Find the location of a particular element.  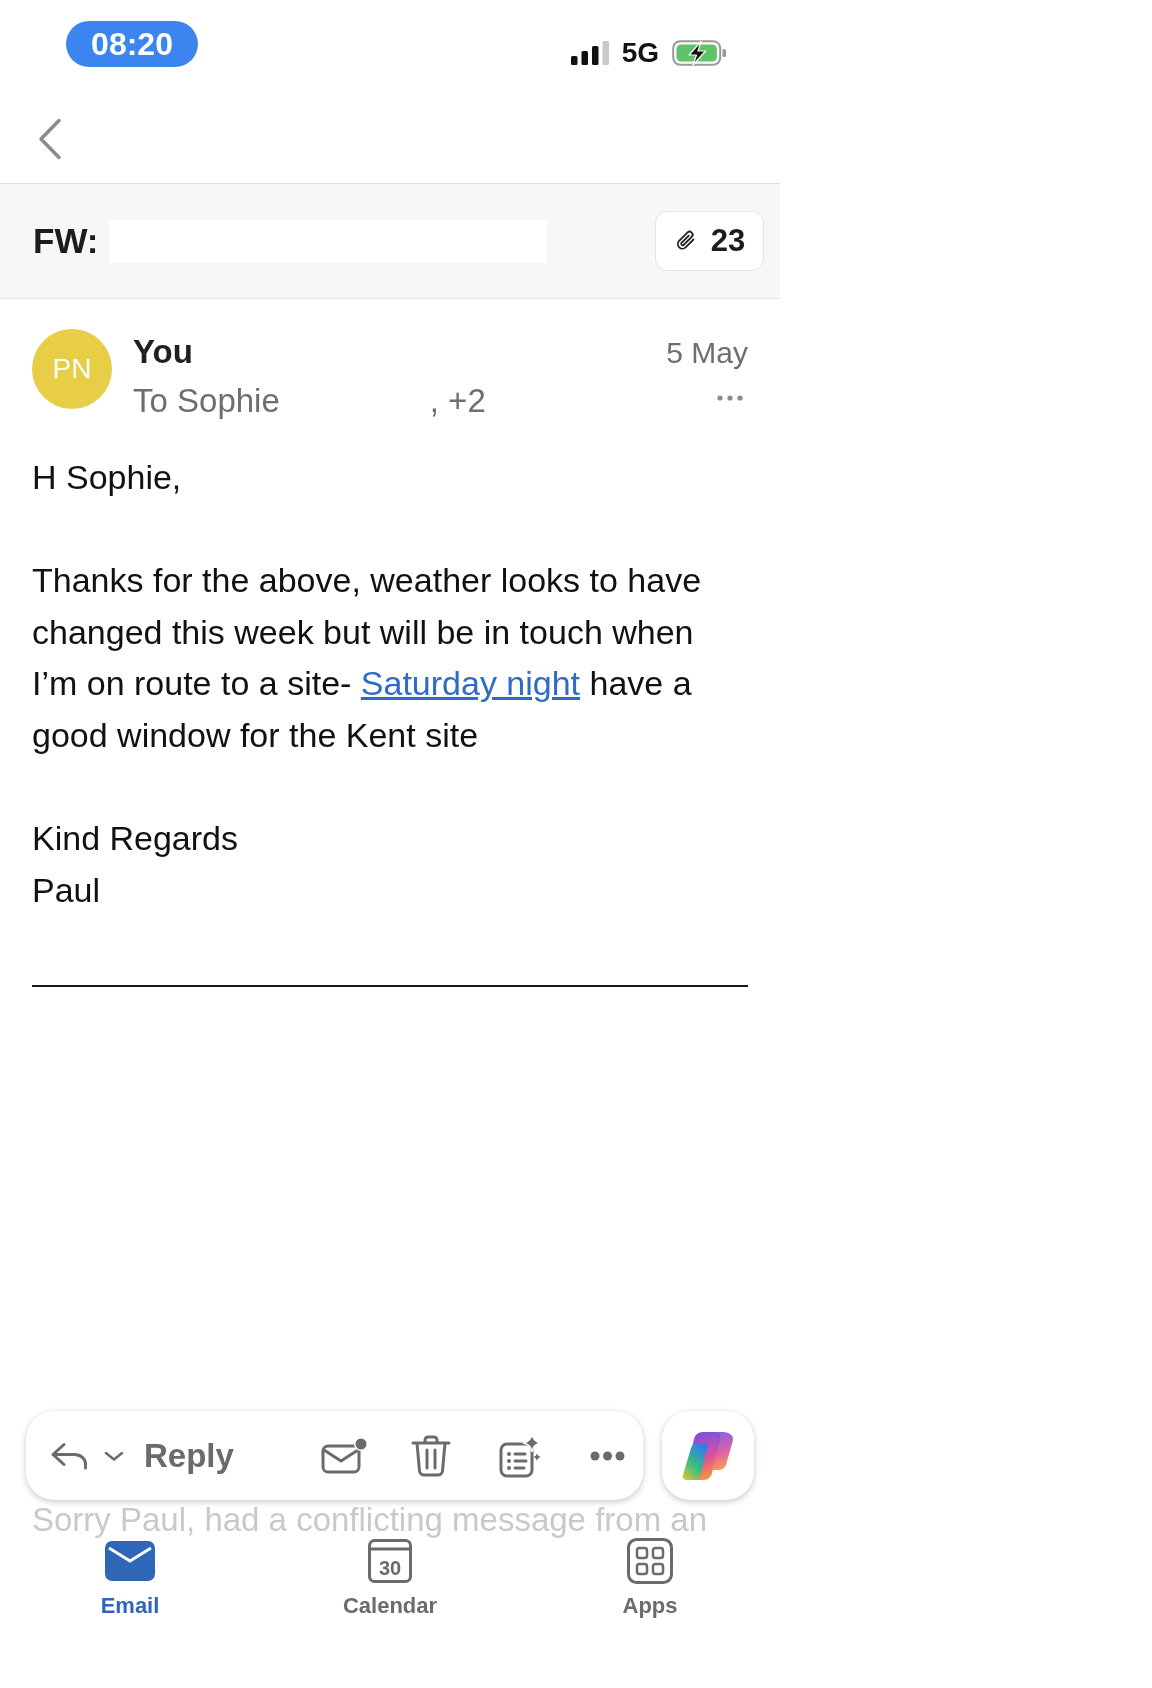

message-date: 5 May is located at coordinates (707, 353).